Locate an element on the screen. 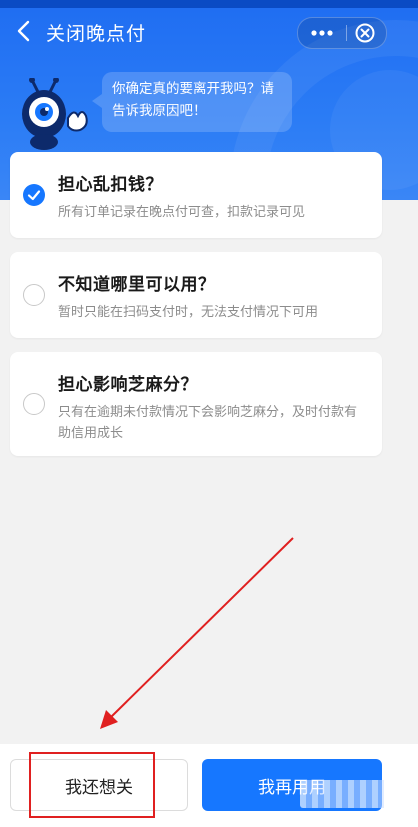 The width and height of the screenshot is (418, 827). more-dots-icon is located at coordinates (322, 33).